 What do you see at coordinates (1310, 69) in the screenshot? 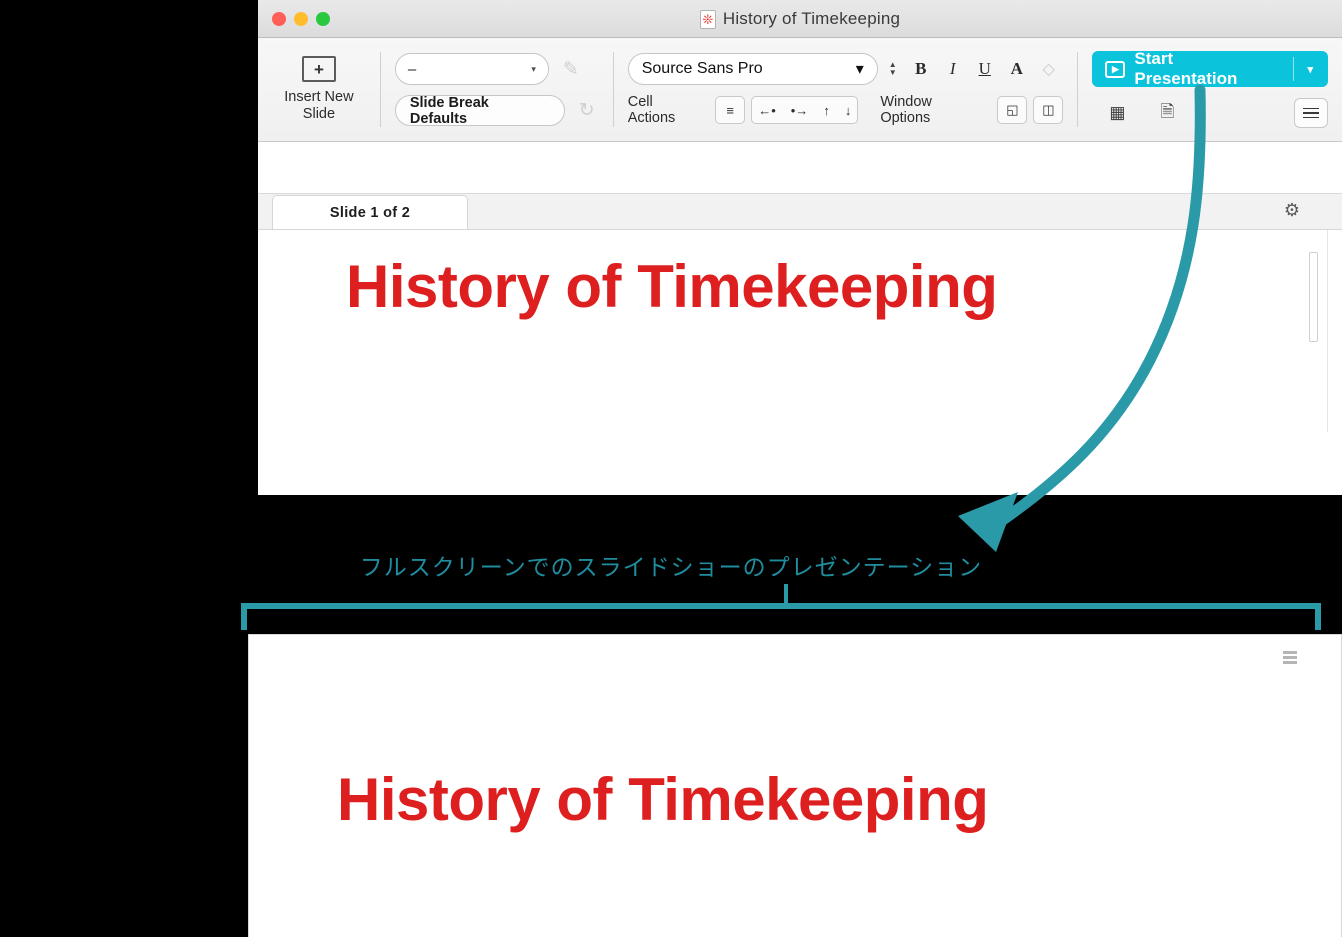
I see `start-presentation-dropdown: ▾` at bounding box center [1310, 69].